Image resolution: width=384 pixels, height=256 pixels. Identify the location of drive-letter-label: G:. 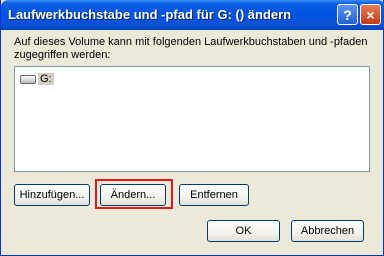
(46, 79).